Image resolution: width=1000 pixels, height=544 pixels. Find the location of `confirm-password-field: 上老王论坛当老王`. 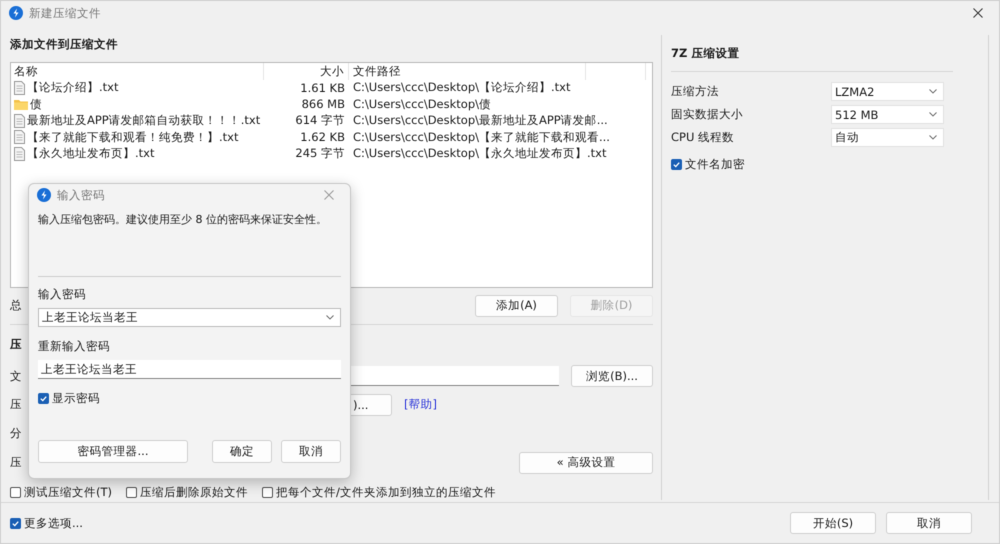

confirm-password-field: 上老王论坛当老王 is located at coordinates (189, 369).